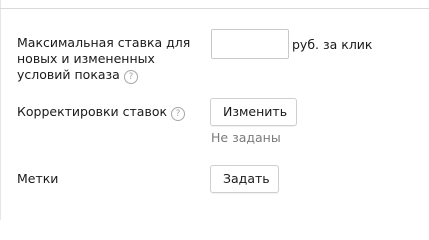  Describe the element at coordinates (130, 77) in the screenshot. I see `max-bid-help-icon: ?` at that location.